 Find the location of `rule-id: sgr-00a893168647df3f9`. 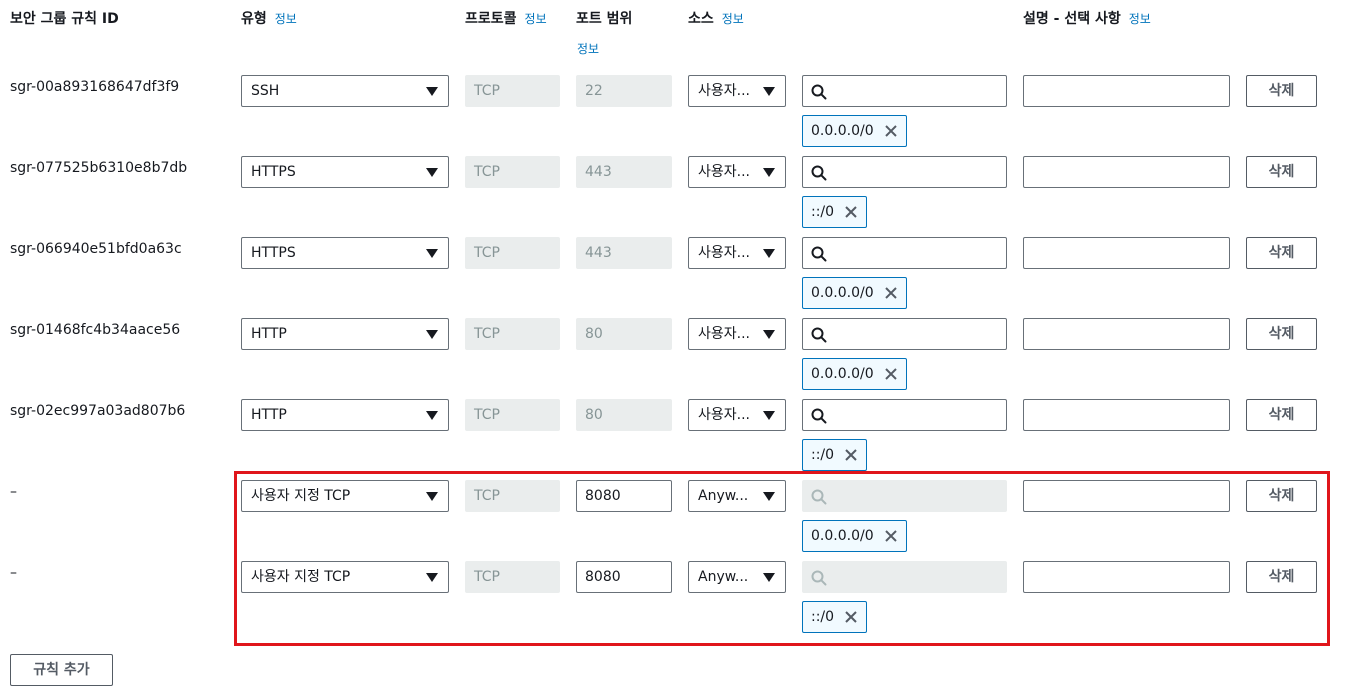

rule-id: sgr-00a893168647df3f9 is located at coordinates (95, 87).